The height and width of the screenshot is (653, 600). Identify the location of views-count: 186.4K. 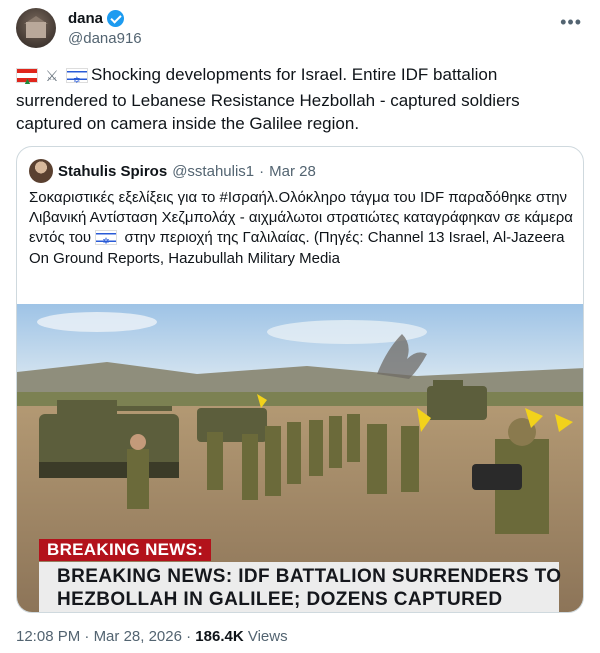
(219, 636).